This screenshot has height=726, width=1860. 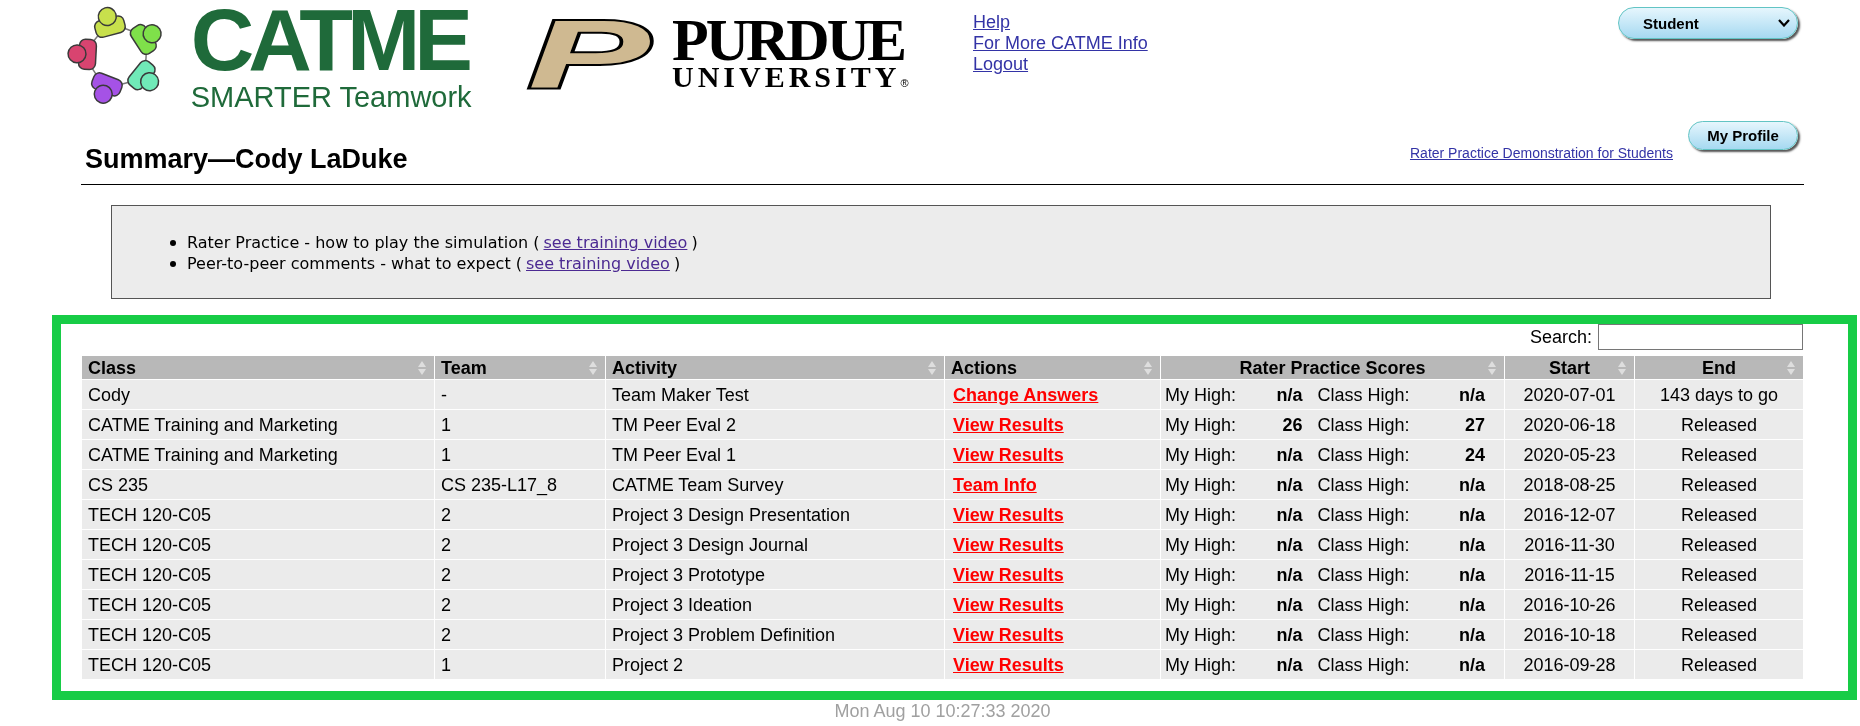 I want to click on table-cell: TM Peer Eval 2, so click(x=775, y=424).